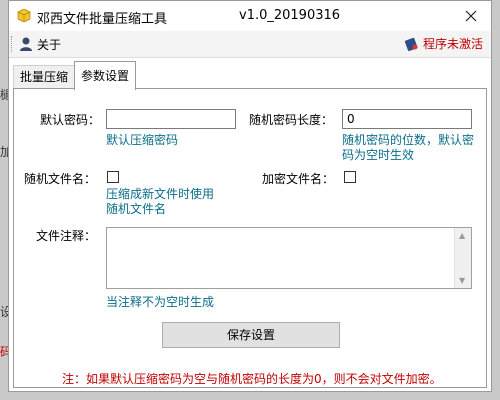 The image size is (500, 400). What do you see at coordinates (171, 119) in the screenshot?
I see `default-password-input` at bounding box center [171, 119].